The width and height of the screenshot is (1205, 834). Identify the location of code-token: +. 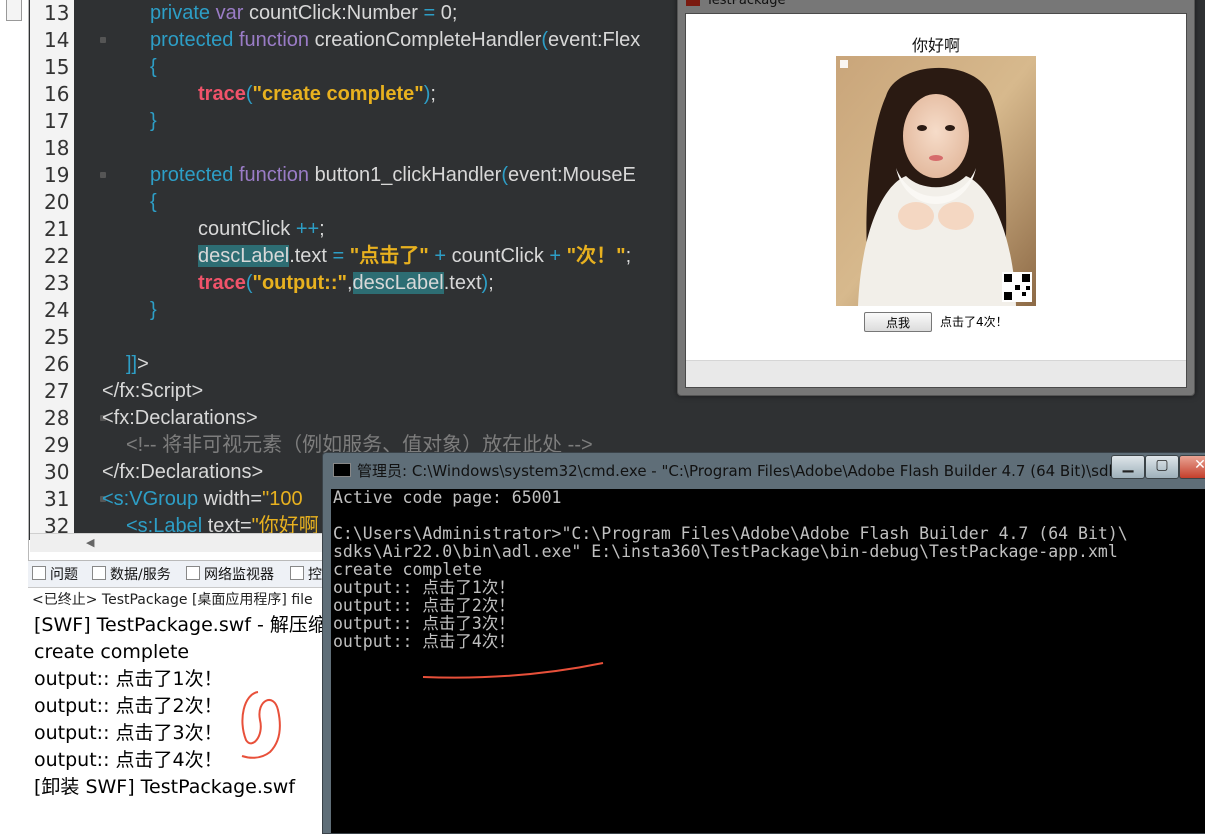
(440, 256).